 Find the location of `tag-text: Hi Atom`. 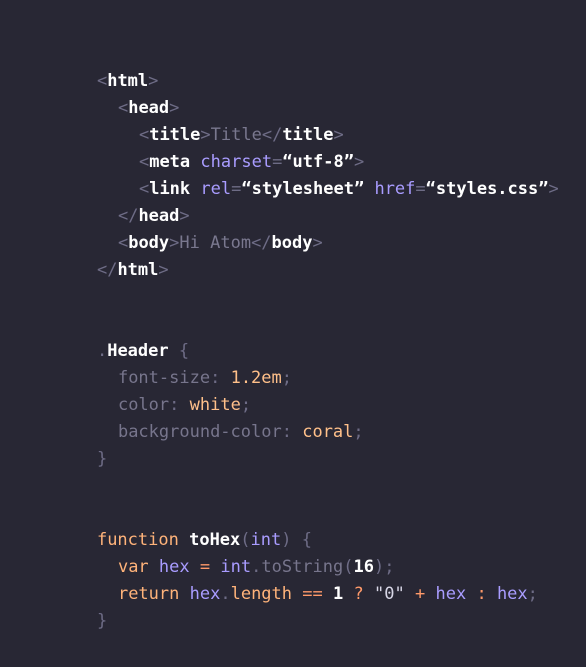

tag-text: Hi Atom is located at coordinates (215, 243).